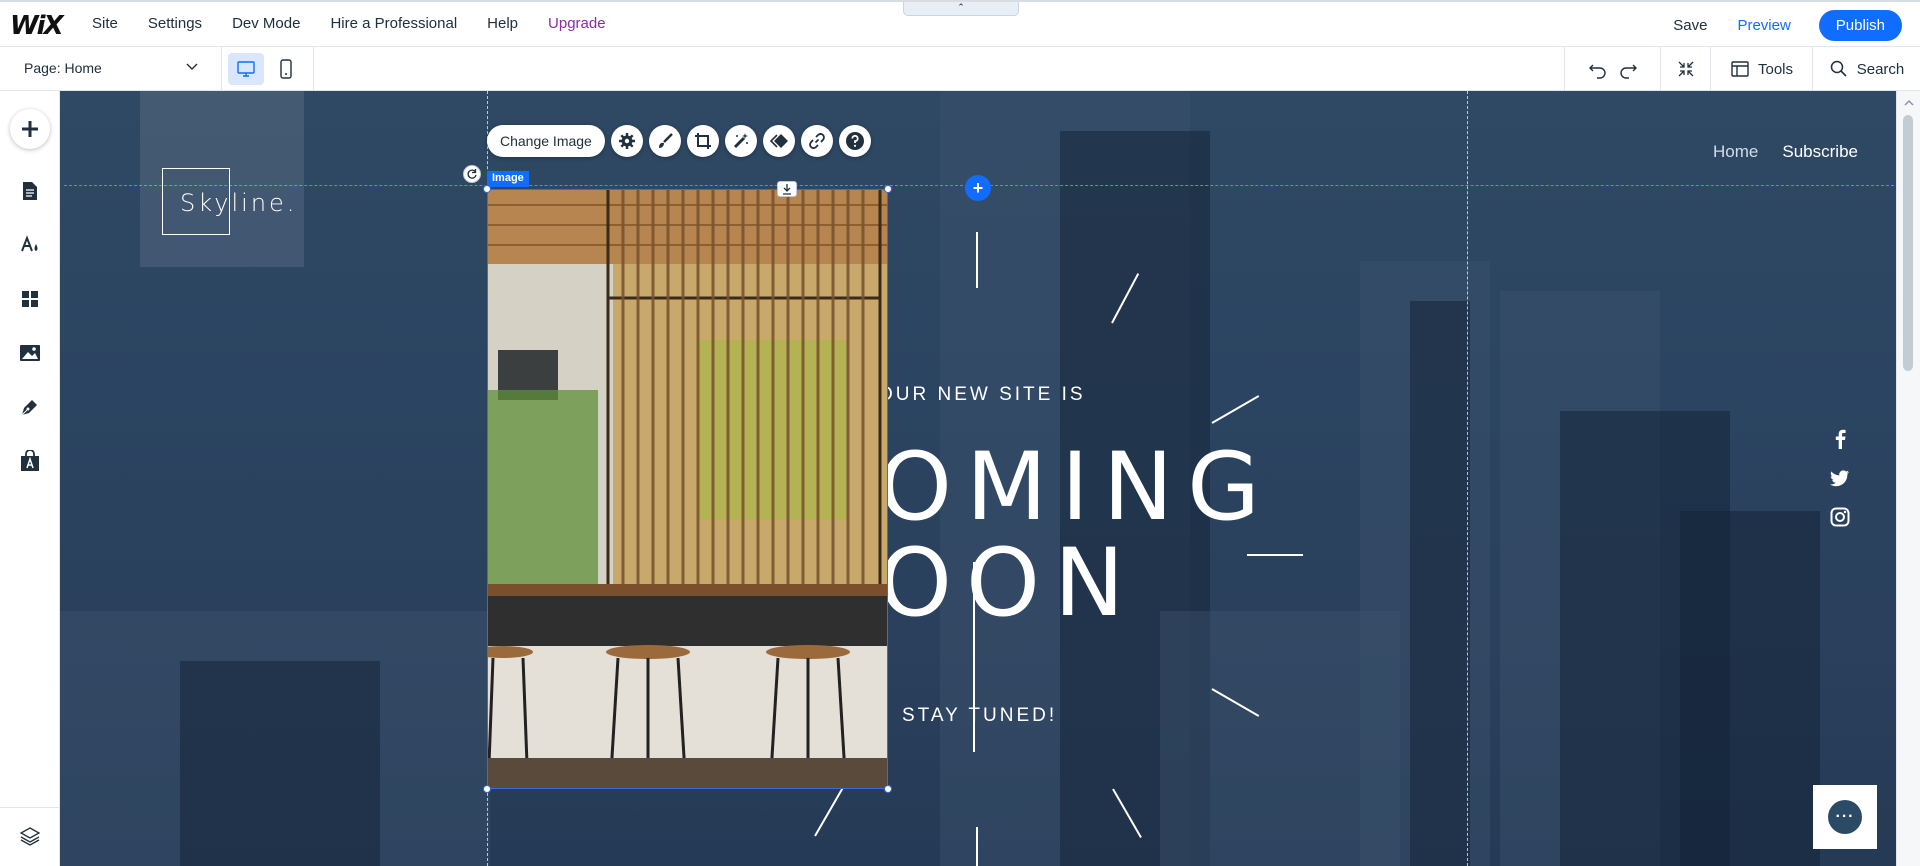  Describe the element at coordinates (1740, 69) in the screenshot. I see `tools-icon` at that location.